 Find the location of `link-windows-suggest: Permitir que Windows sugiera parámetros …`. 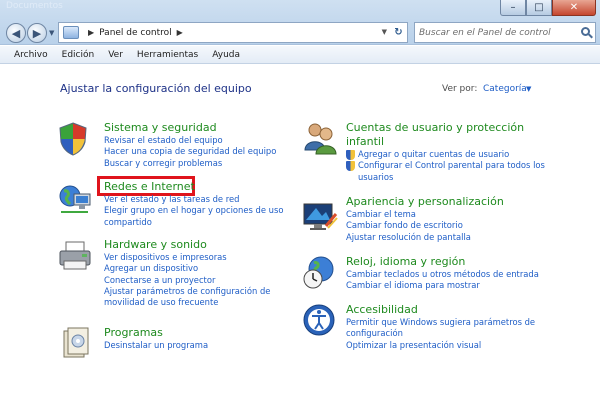

link-windows-suggest: Permitir que Windows sugiera parámetros … is located at coordinates (440, 322).